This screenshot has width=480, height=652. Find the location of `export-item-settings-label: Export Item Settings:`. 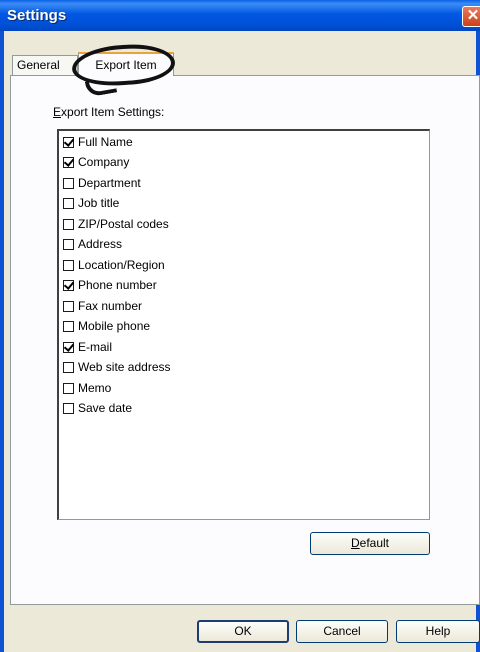

export-item-settings-label: Export Item Settings: is located at coordinates (109, 112).